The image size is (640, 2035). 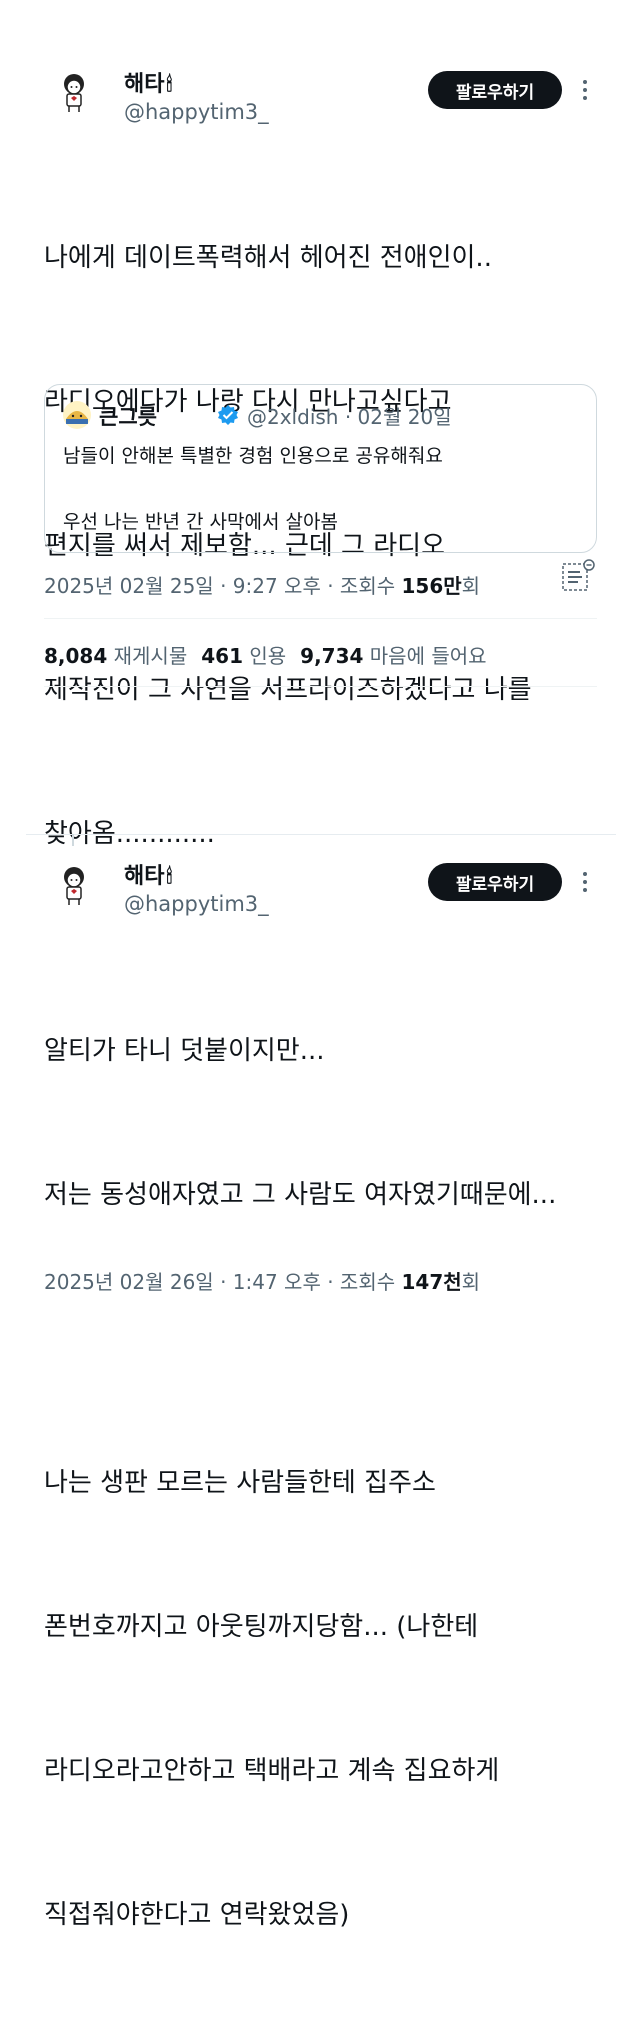 What do you see at coordinates (349, 417) in the screenshot?
I see `quoted-handle-date: @2xldish · 02월 20일` at bounding box center [349, 417].